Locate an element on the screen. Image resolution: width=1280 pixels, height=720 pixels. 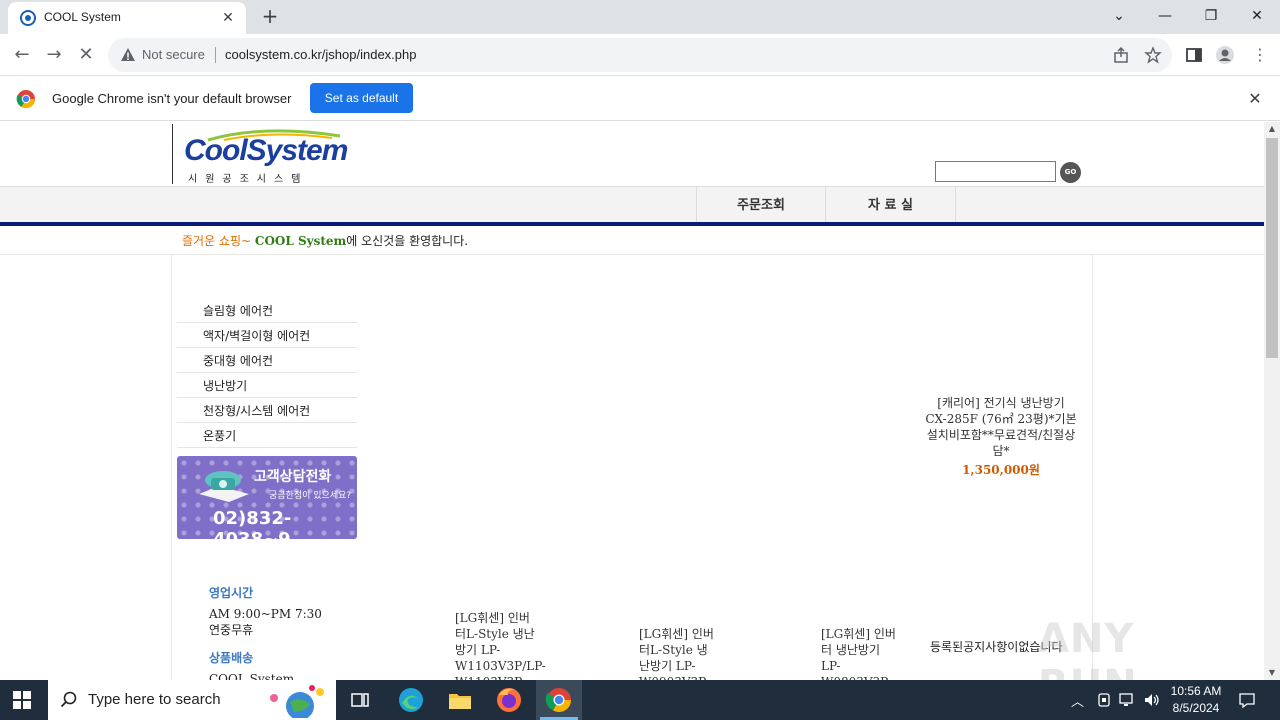
back-icon: ← is located at coordinates (22, 55).